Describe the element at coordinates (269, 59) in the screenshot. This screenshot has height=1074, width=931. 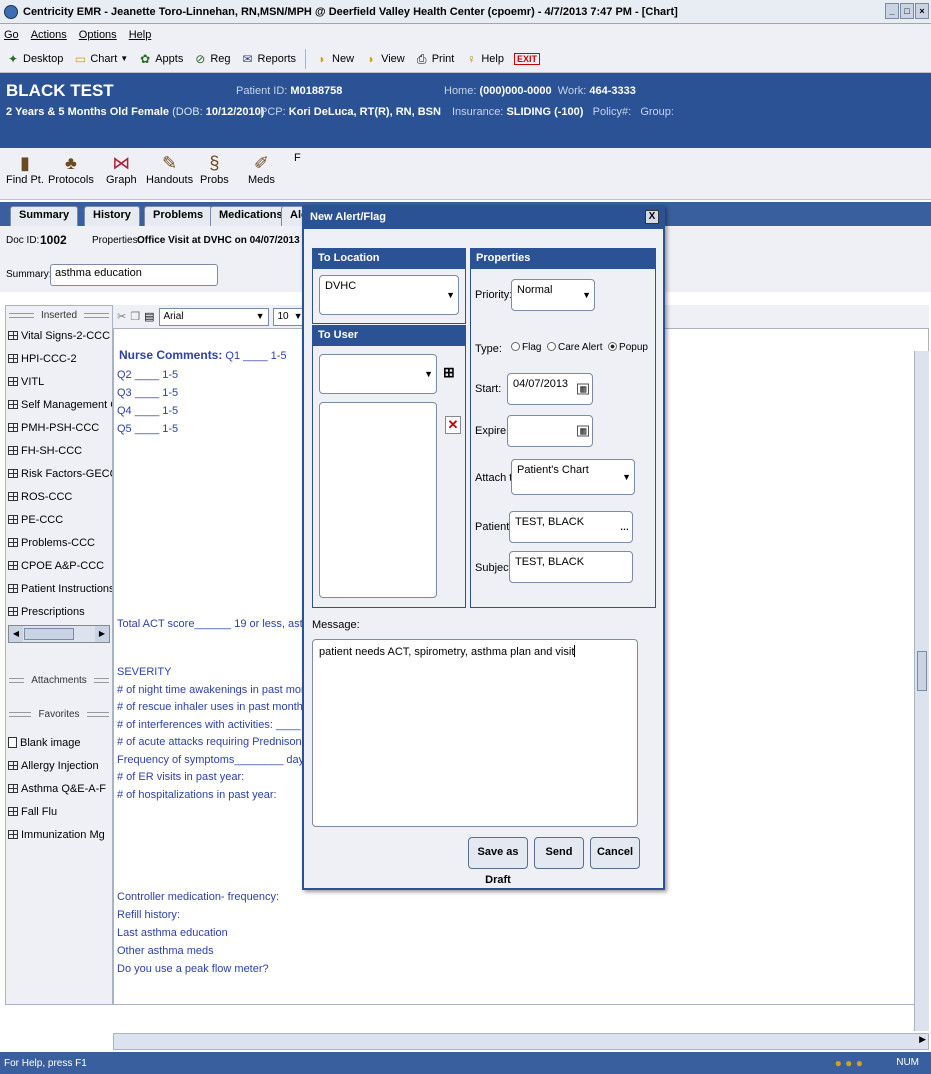
I see `toolbar-reports-button: ✉ Reports` at that location.